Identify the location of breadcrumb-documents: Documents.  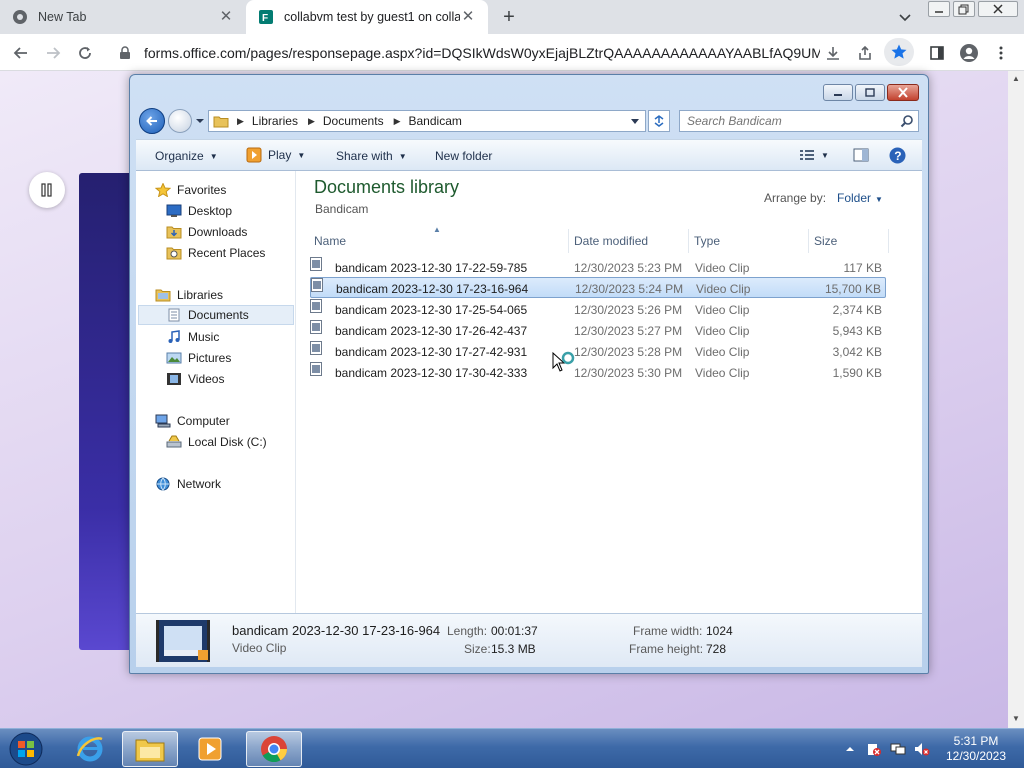
(353, 121).